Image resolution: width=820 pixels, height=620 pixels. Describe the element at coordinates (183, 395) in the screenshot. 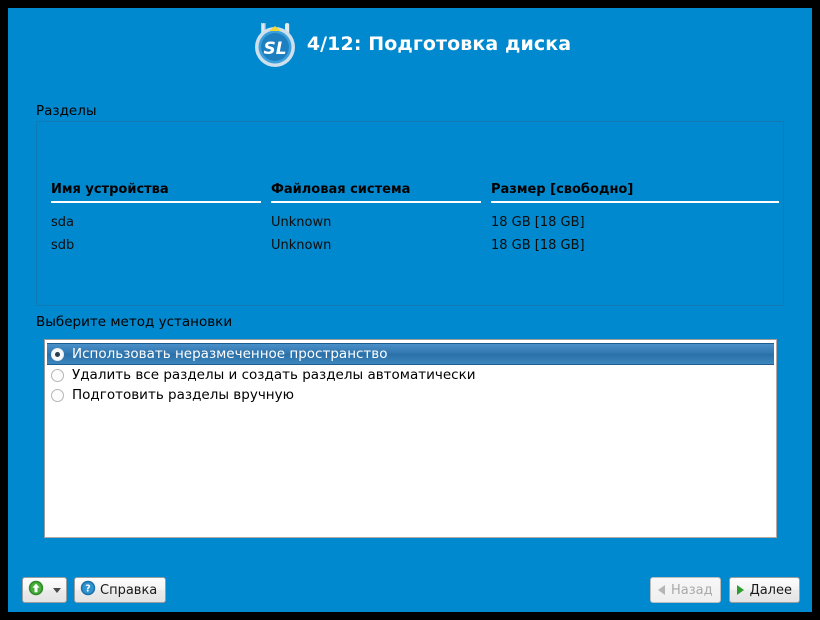

I see `radio-option-label: Подготовить разделы вручную` at that location.